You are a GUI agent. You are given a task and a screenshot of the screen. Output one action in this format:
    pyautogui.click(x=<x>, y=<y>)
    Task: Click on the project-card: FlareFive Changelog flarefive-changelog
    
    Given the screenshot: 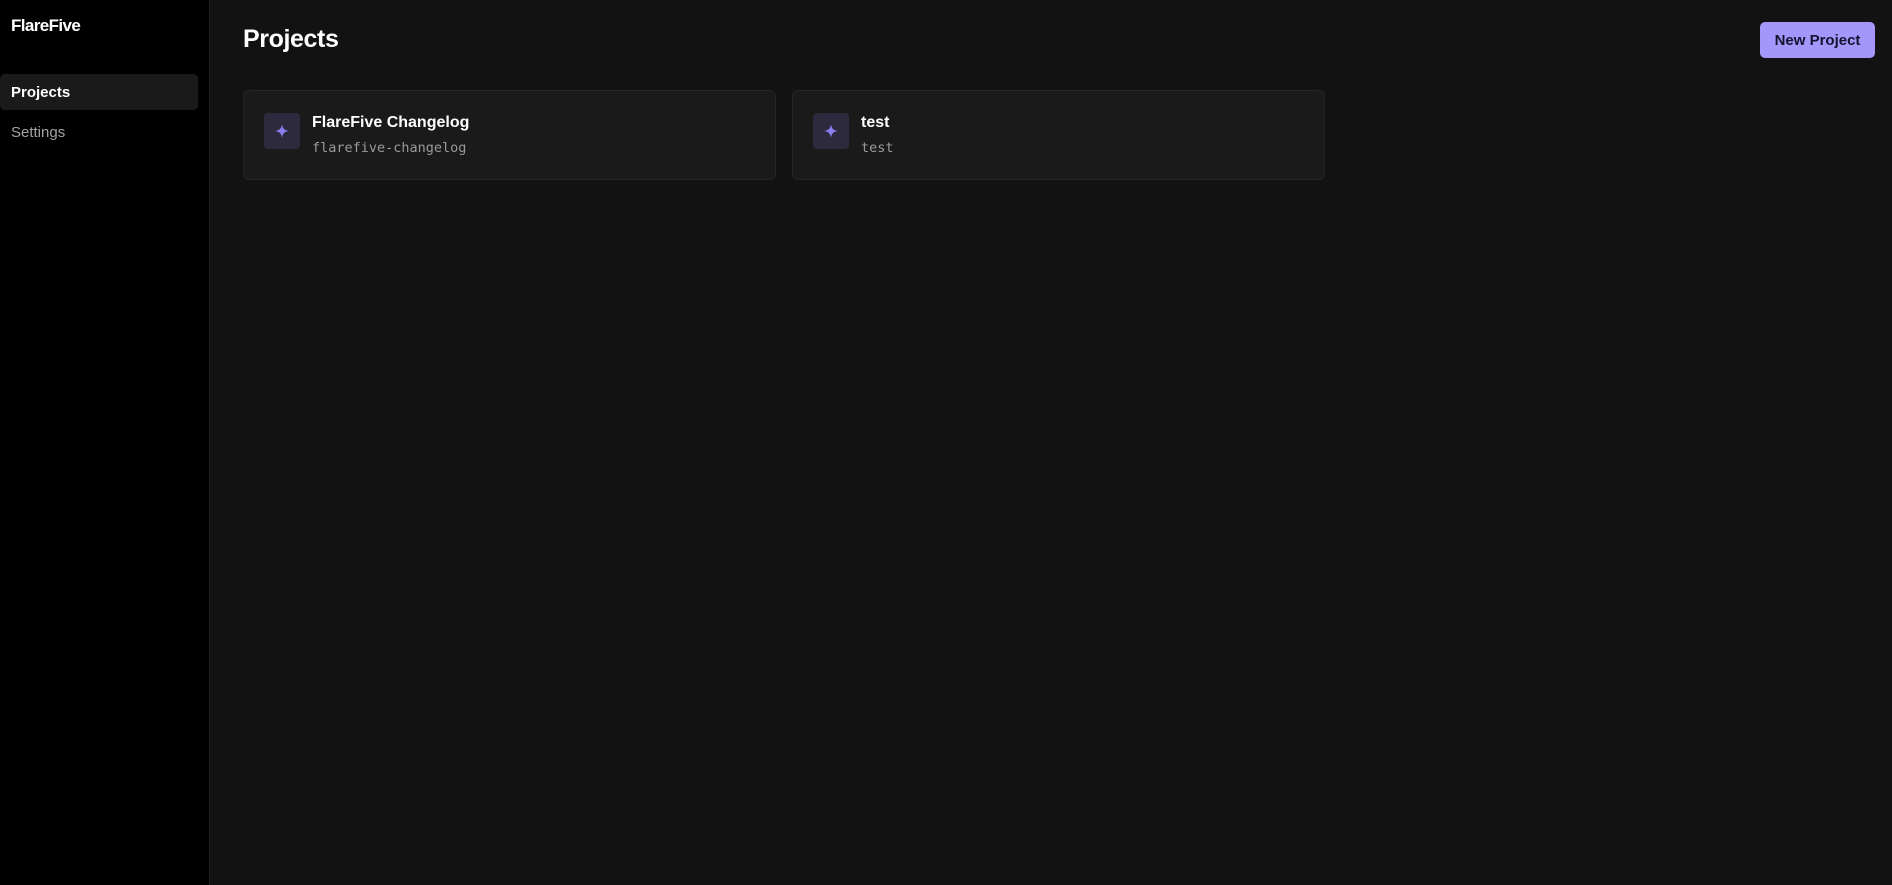 What is the action you would take?
    pyautogui.click(x=509, y=135)
    